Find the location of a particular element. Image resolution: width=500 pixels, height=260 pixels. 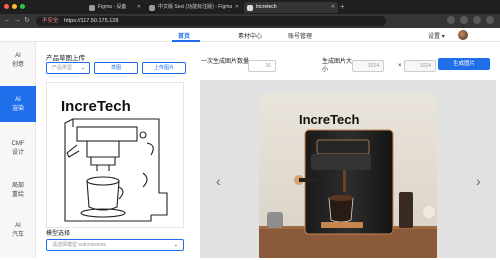

browser-tab-figma-cn: 中文版 Sexi (功能标注版) - Figma ✕ is located at coordinates (194, 7).